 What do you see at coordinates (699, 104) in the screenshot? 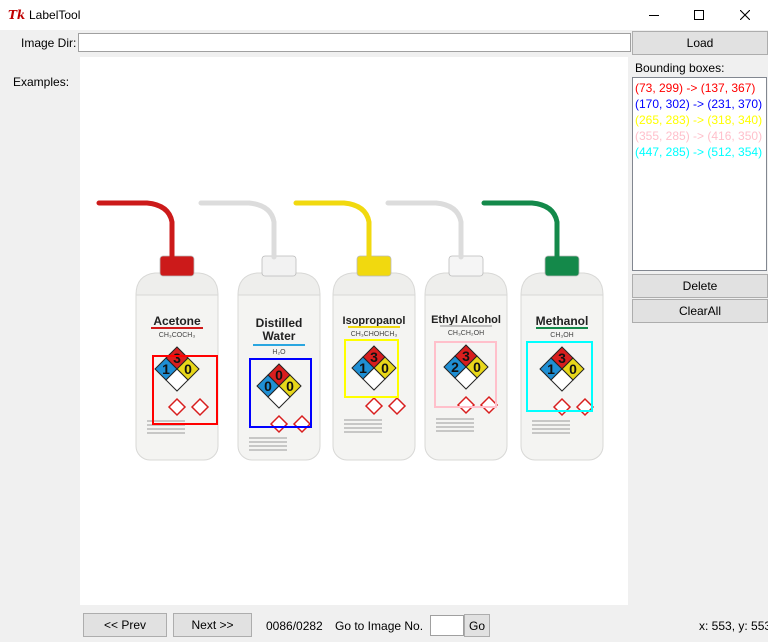
I see `list-item: (170, 302) -> (231, 370)` at bounding box center [699, 104].